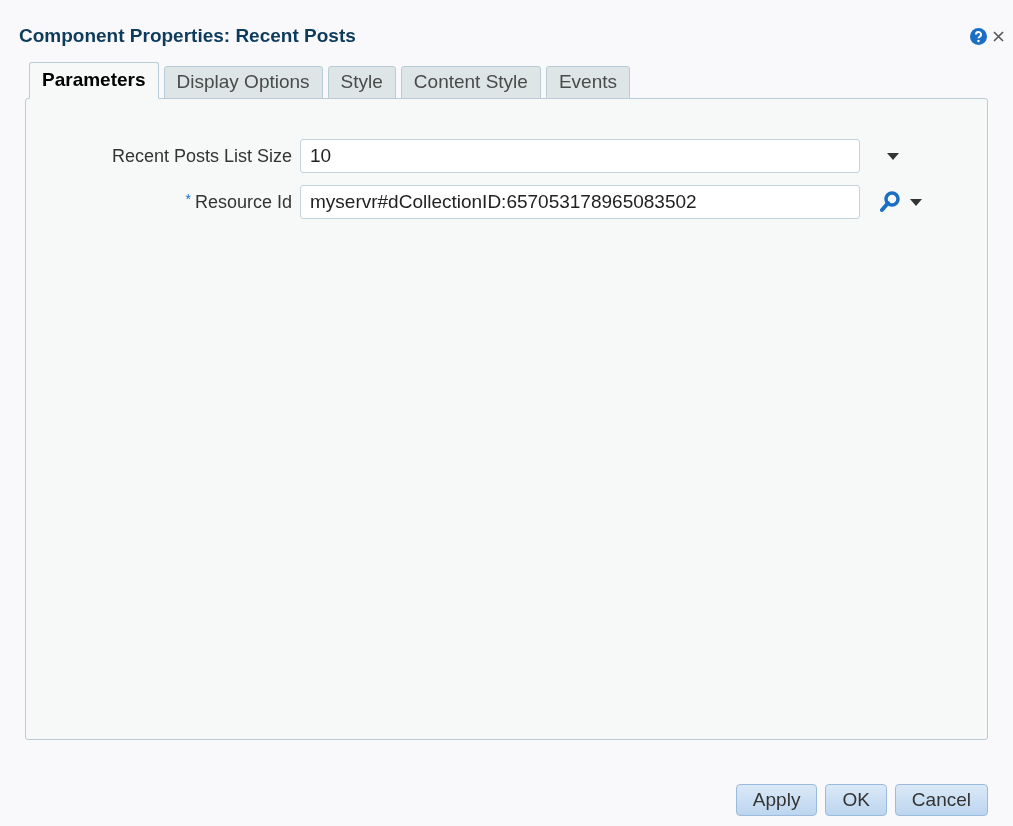 This screenshot has height=826, width=1013. Describe the element at coordinates (978, 36) in the screenshot. I see `help-icon` at that location.